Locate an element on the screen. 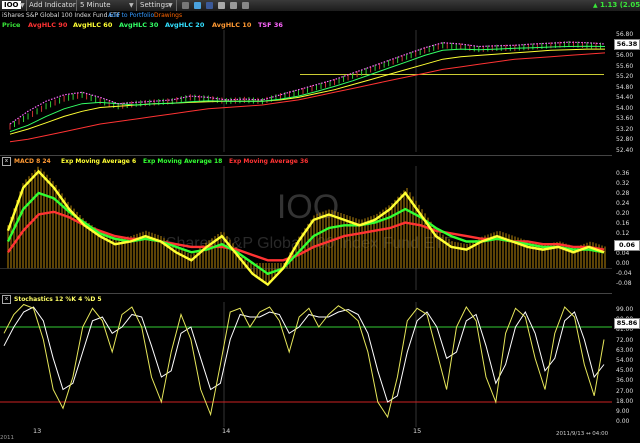  axis-tick-label: 52.40 is located at coordinates (625, 150).